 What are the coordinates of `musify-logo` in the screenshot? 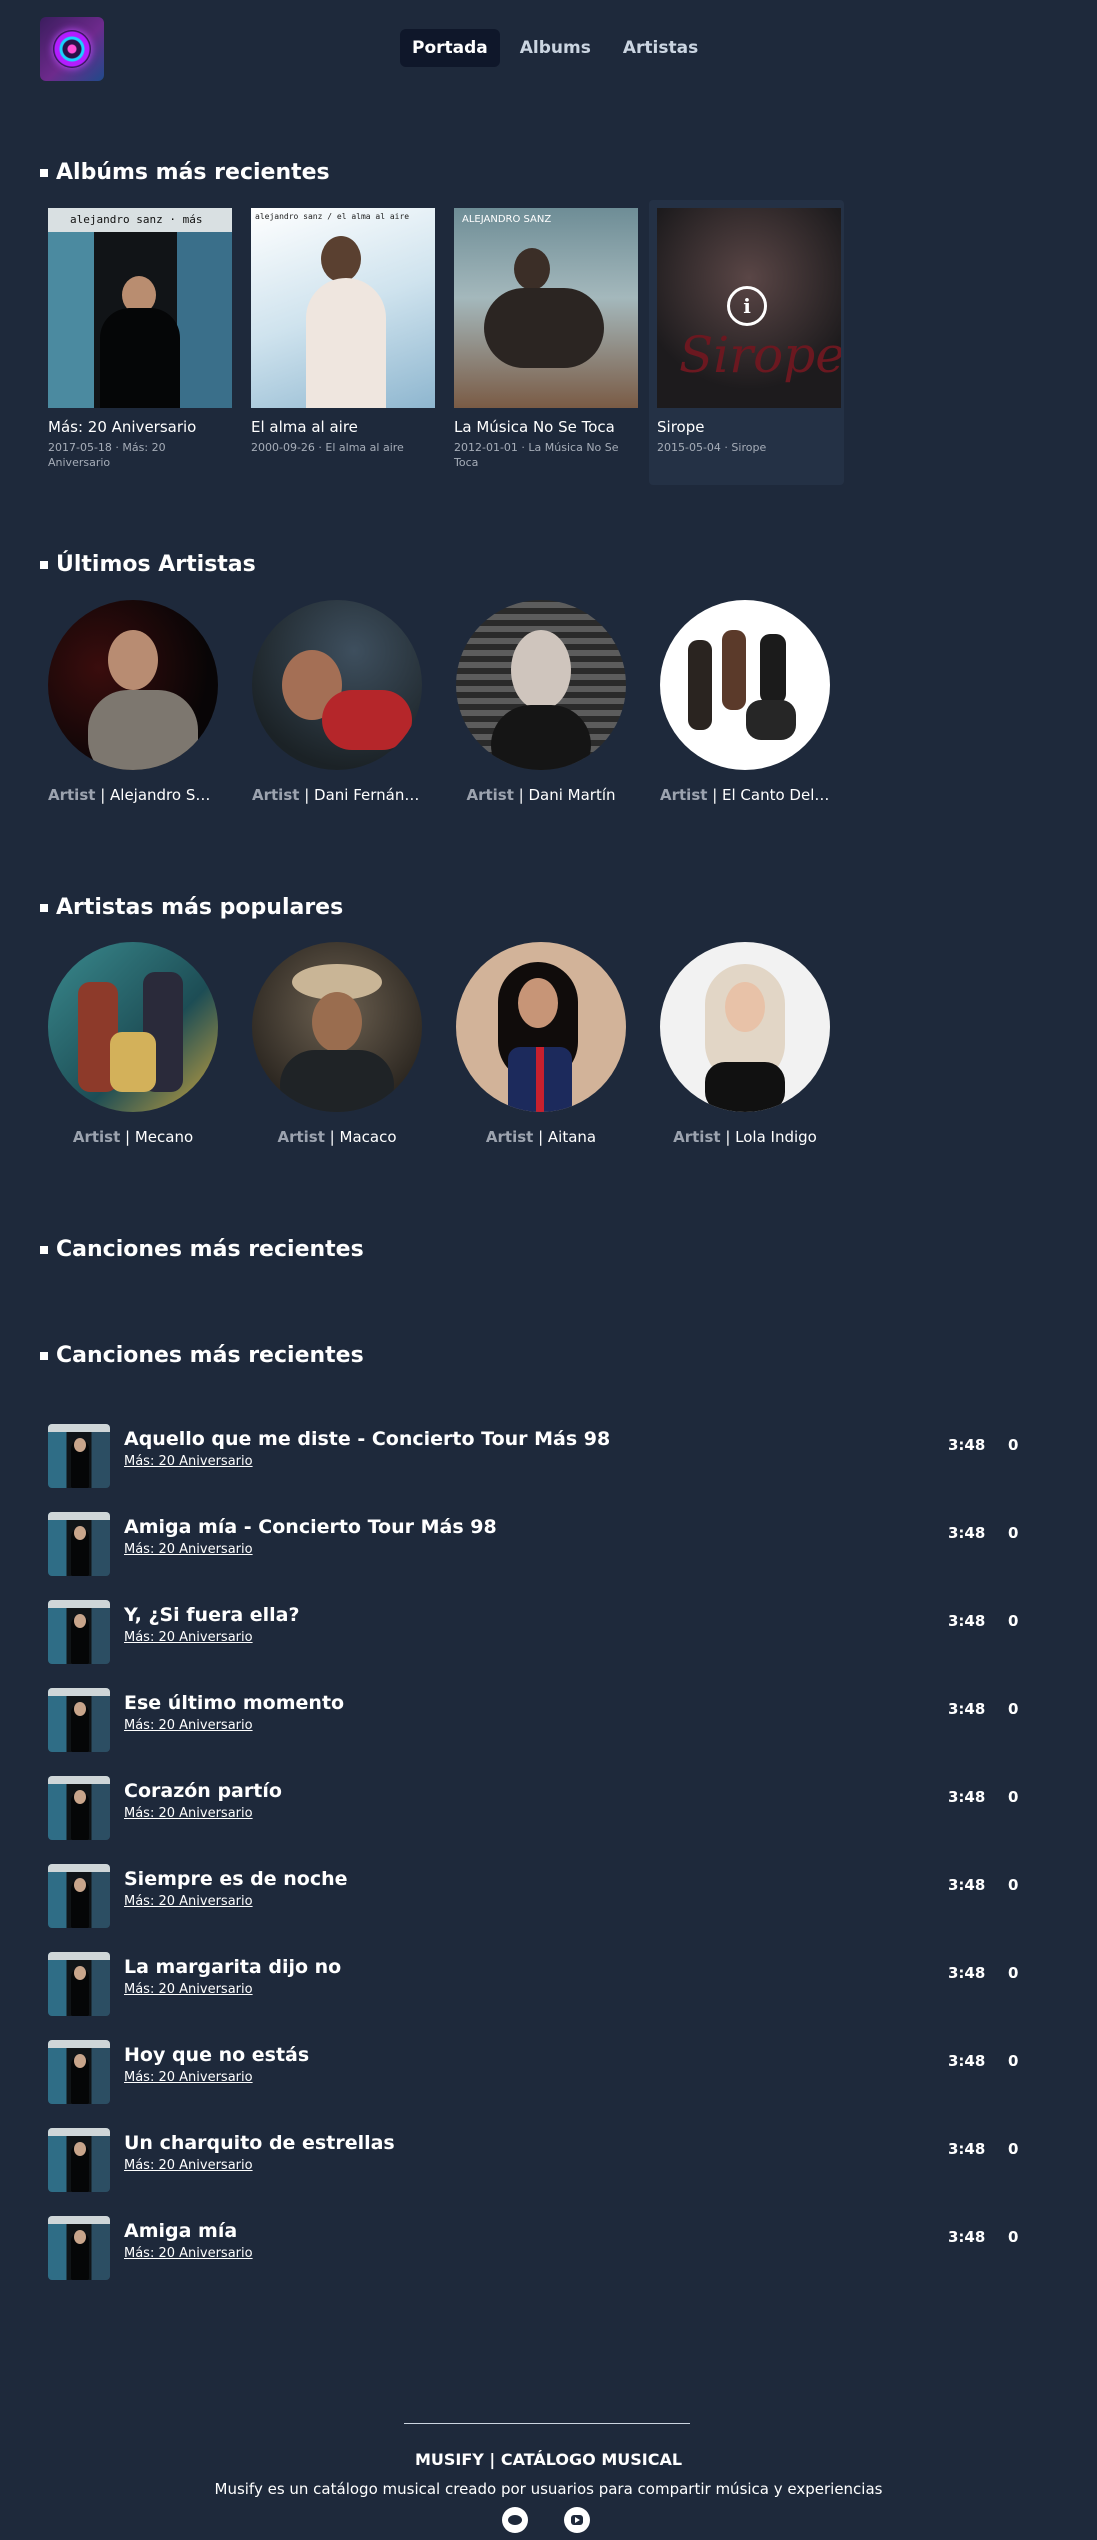 It's located at (72, 49).